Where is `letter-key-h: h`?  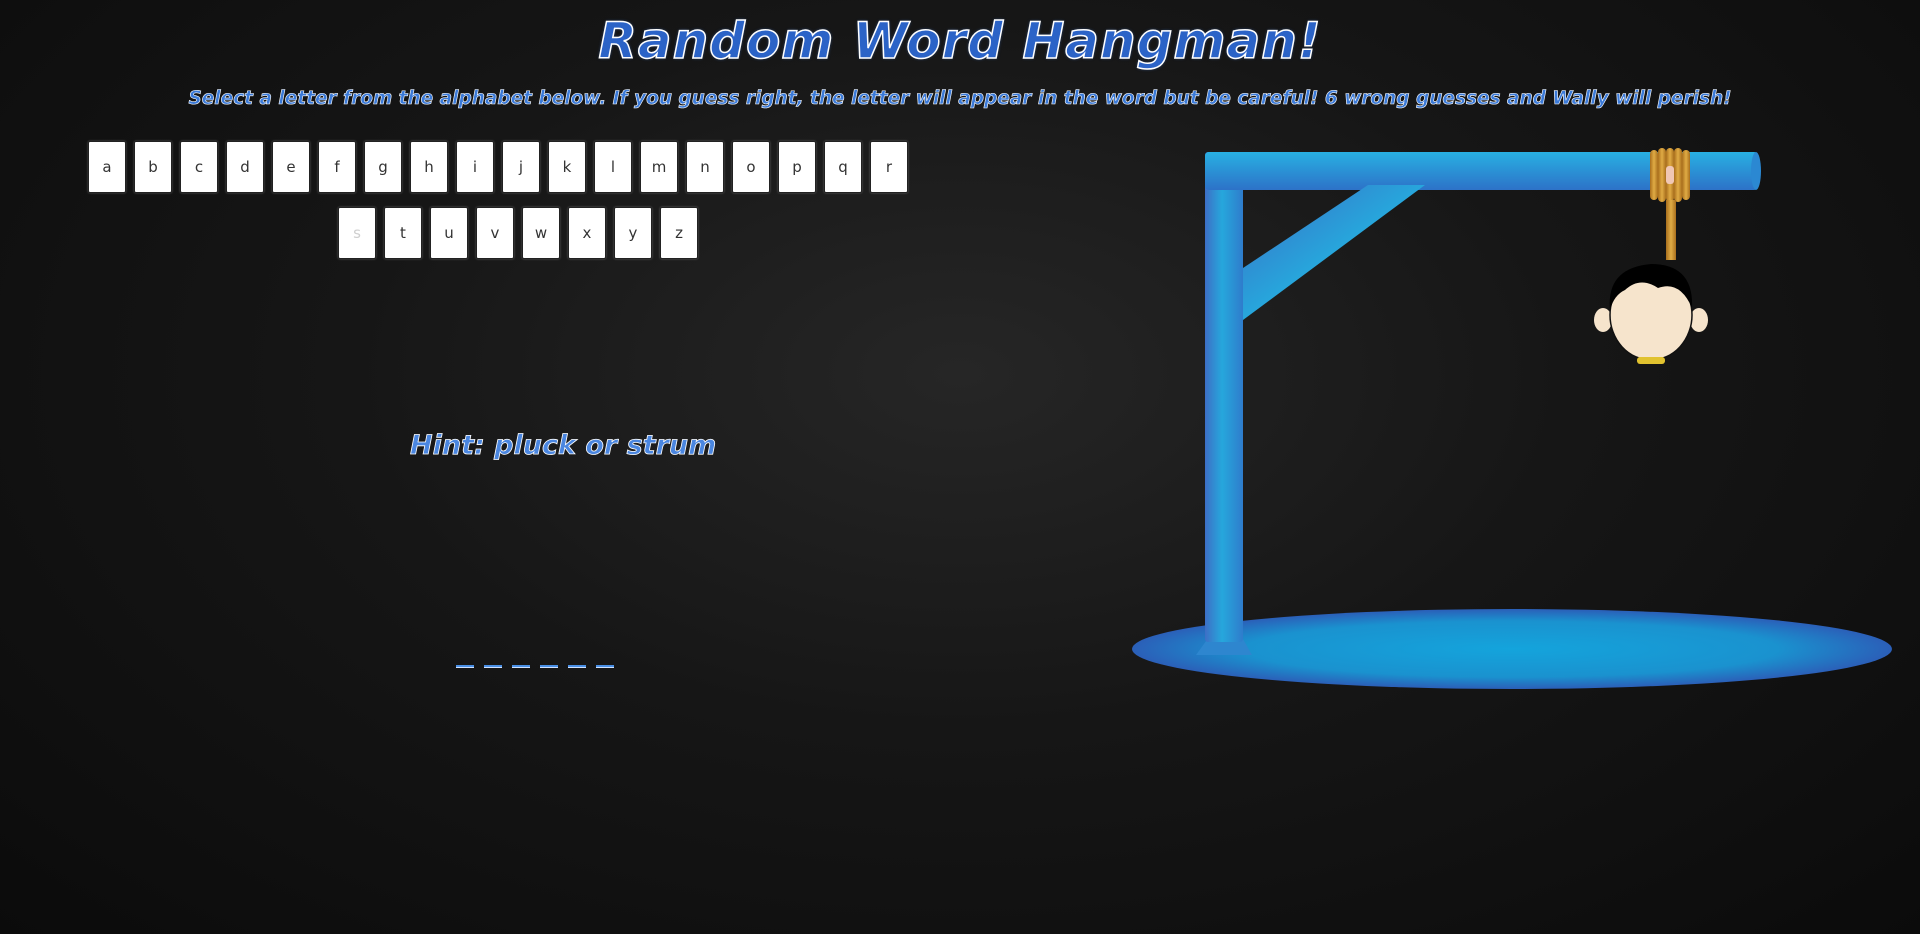
letter-key-h: h is located at coordinates (429, 167).